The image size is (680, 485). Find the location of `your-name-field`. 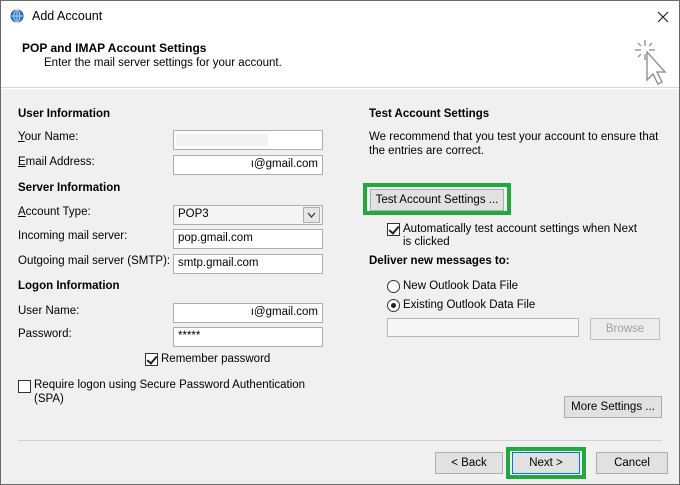

your-name-field is located at coordinates (248, 140).